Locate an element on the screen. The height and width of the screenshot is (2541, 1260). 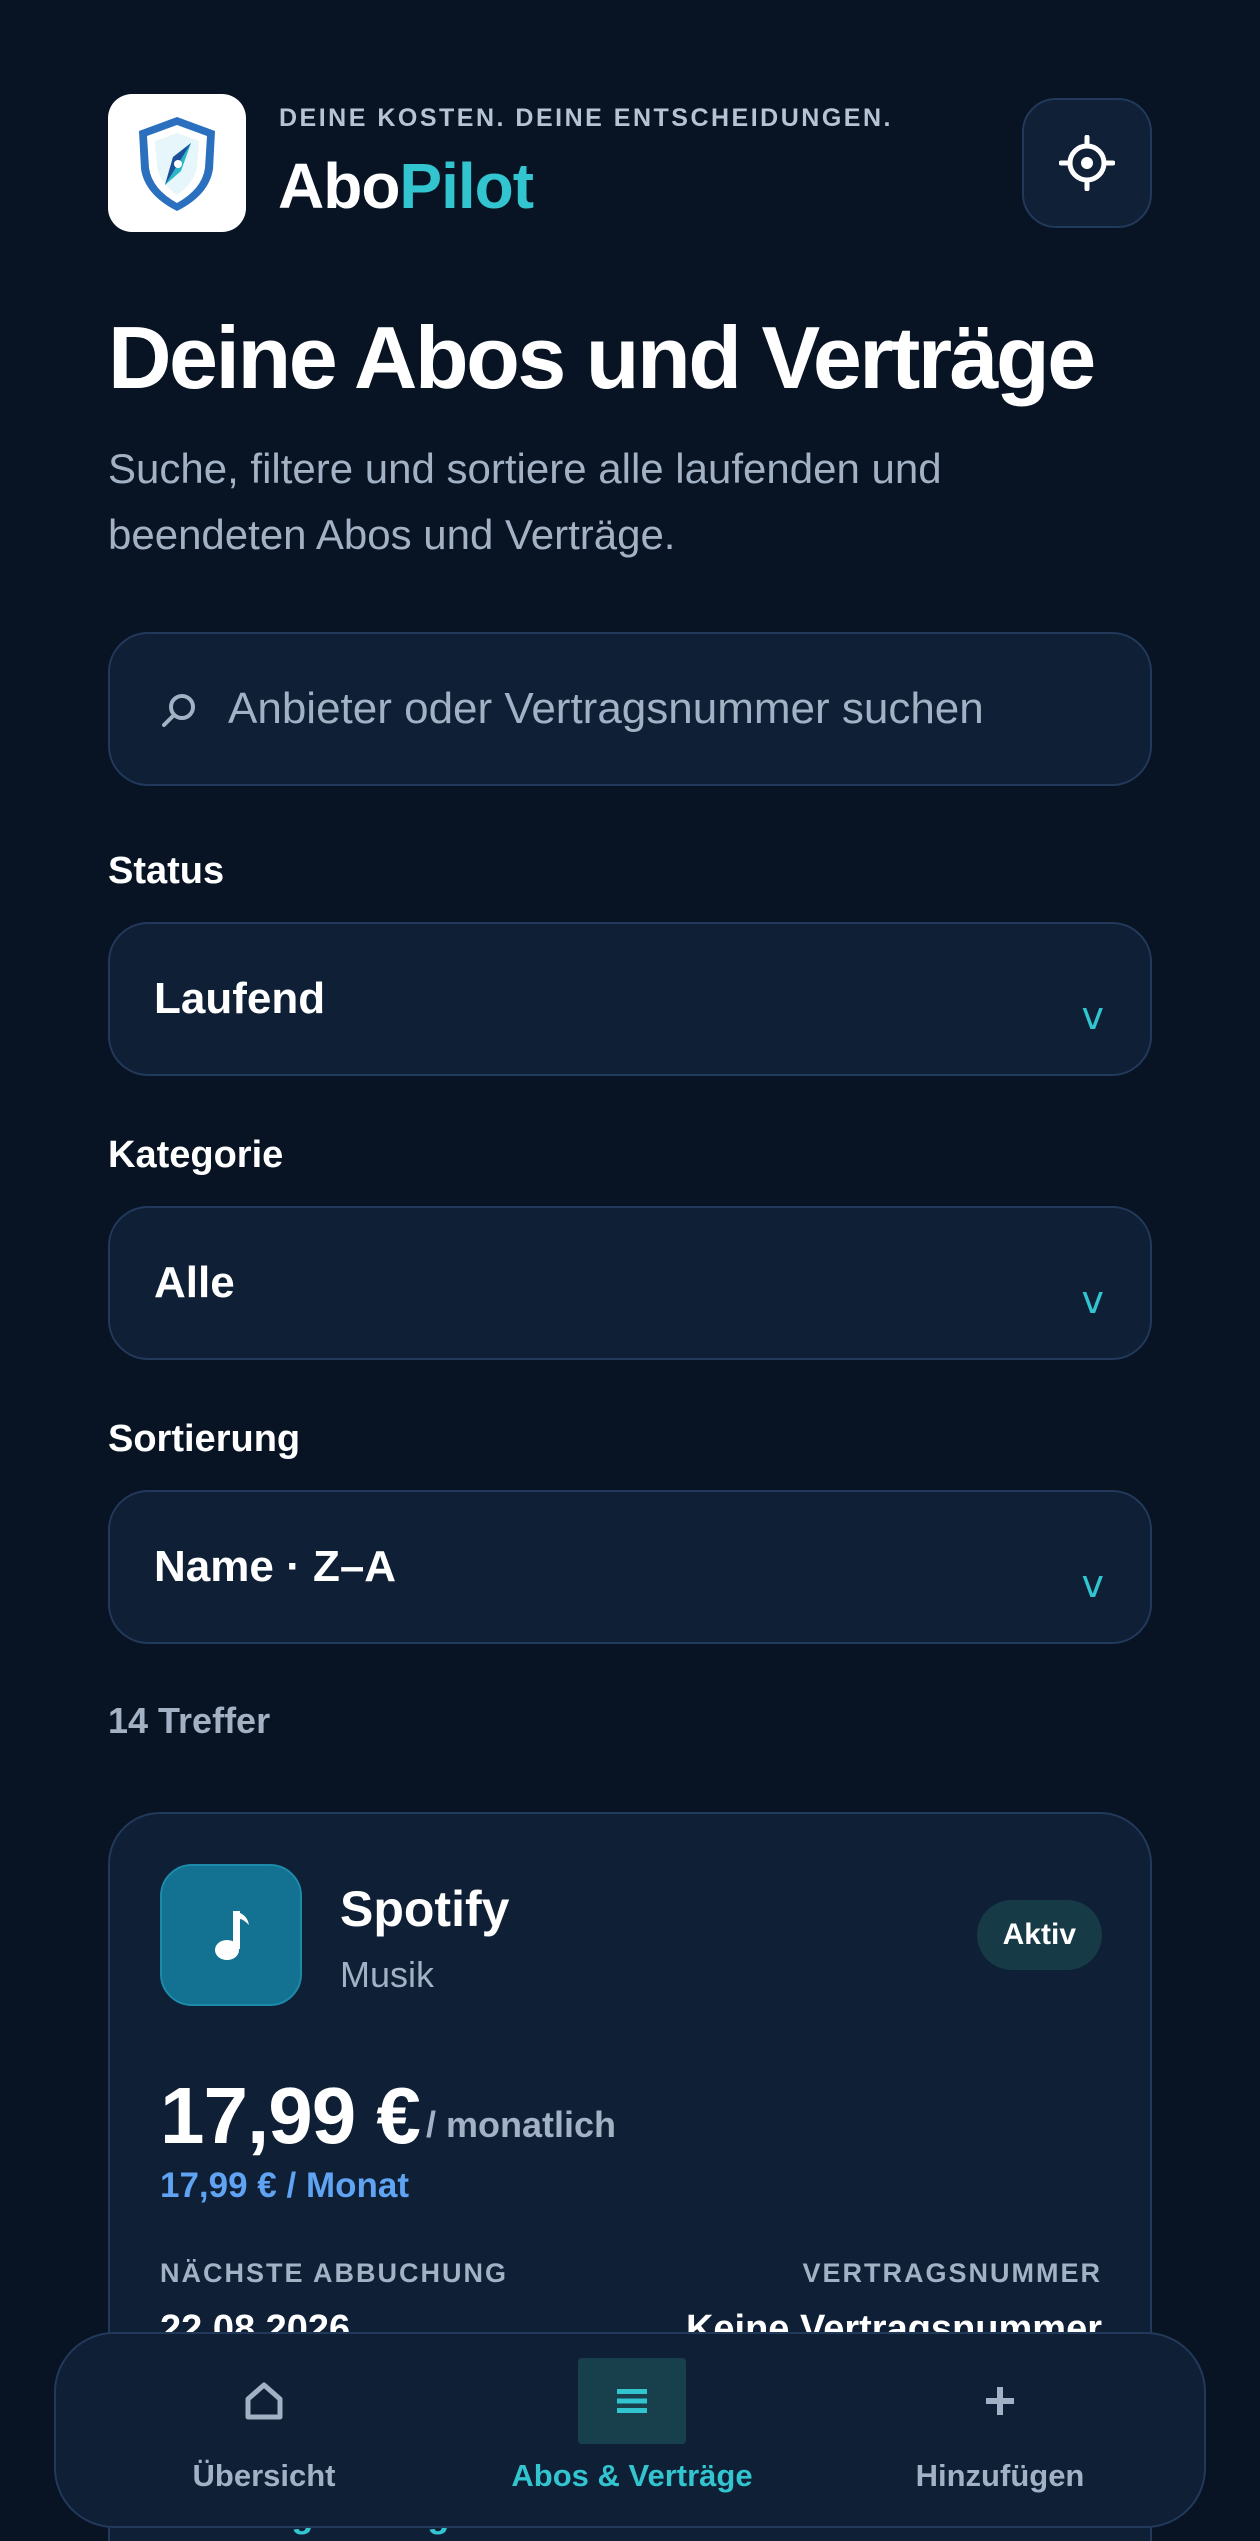
status-filter-label: Status is located at coordinates (166, 871).